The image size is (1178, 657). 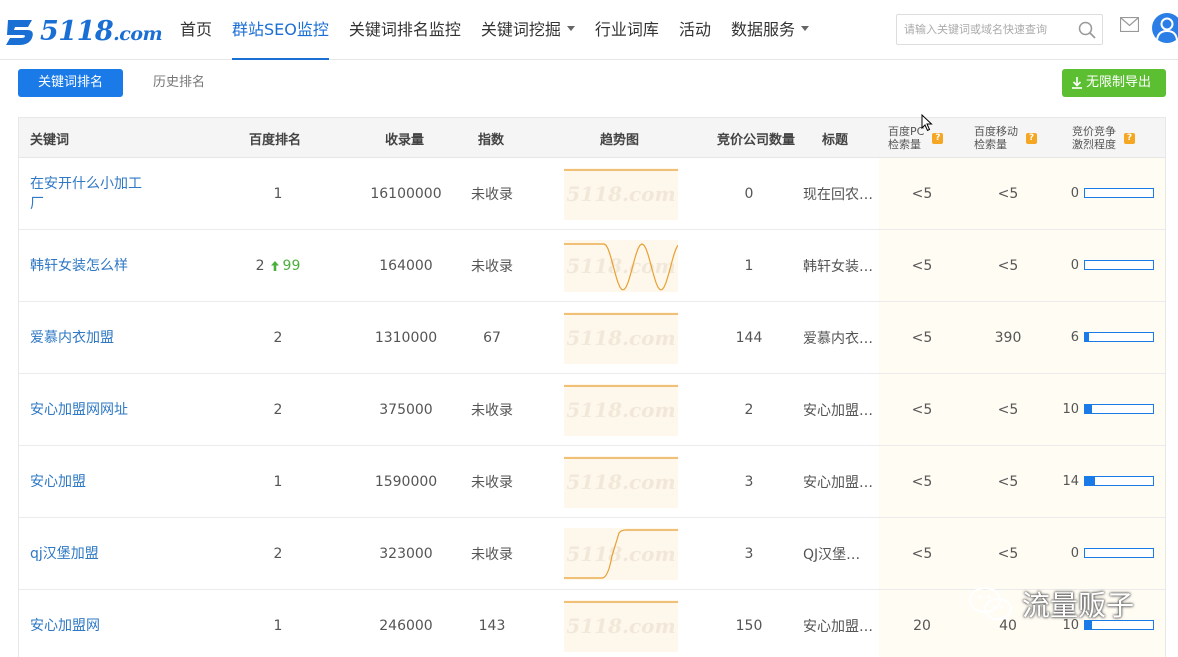 I want to click on nav-item-6: 数据服务, so click(x=770, y=30).